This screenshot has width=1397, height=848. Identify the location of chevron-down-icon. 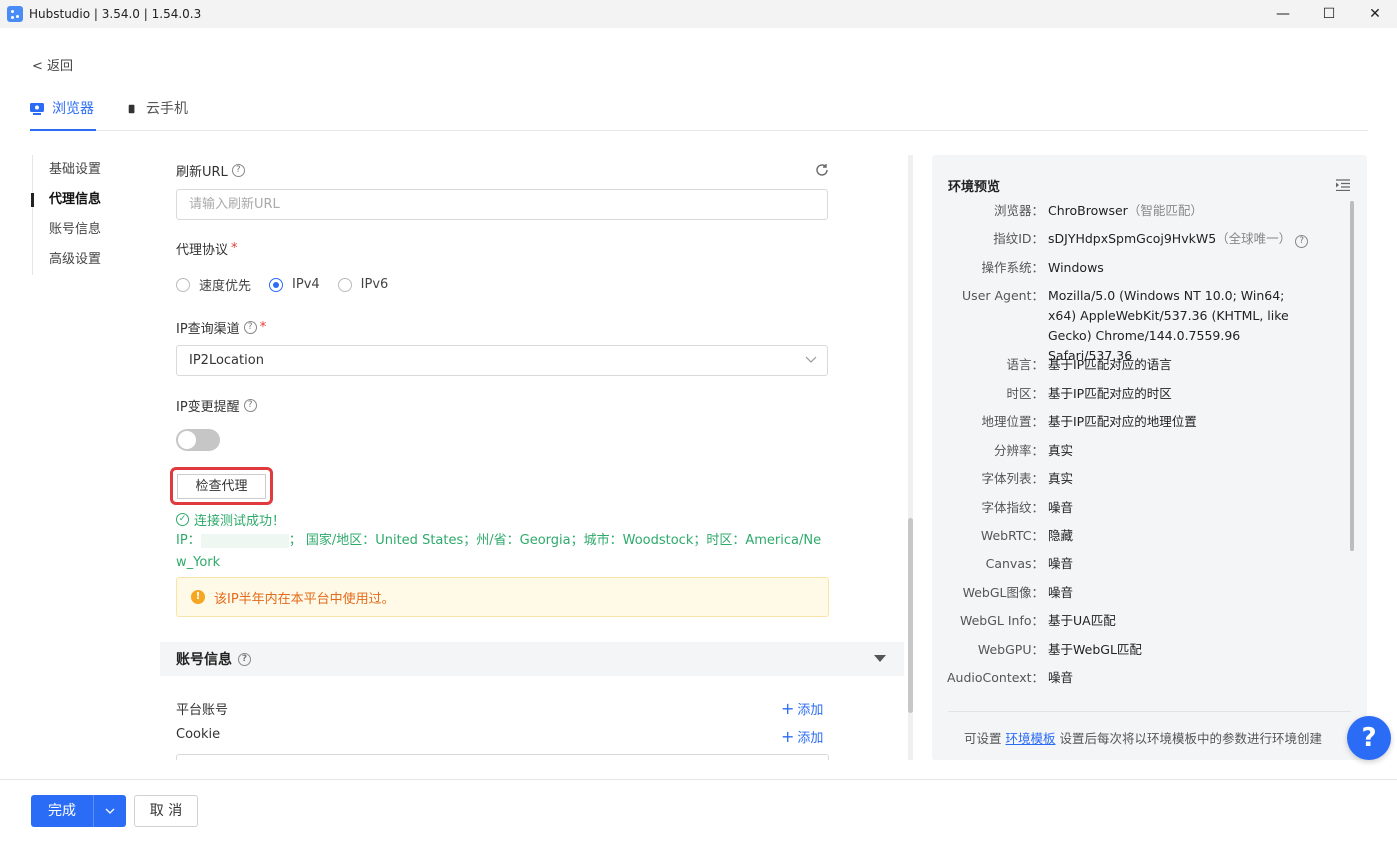
(811, 359).